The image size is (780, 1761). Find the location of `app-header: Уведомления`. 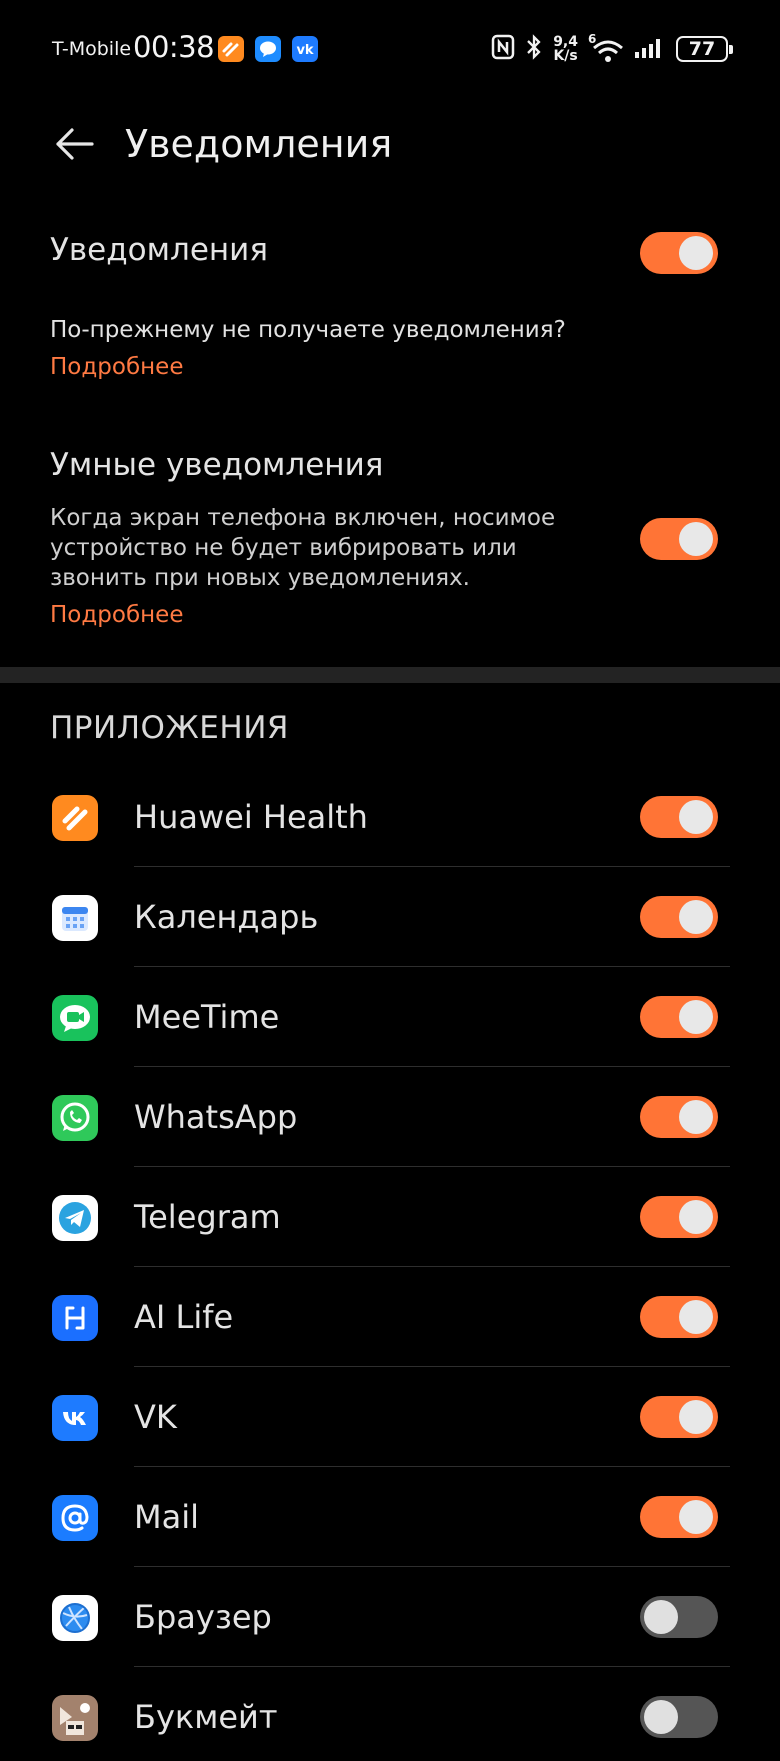

app-header: Уведомления is located at coordinates (390, 145).